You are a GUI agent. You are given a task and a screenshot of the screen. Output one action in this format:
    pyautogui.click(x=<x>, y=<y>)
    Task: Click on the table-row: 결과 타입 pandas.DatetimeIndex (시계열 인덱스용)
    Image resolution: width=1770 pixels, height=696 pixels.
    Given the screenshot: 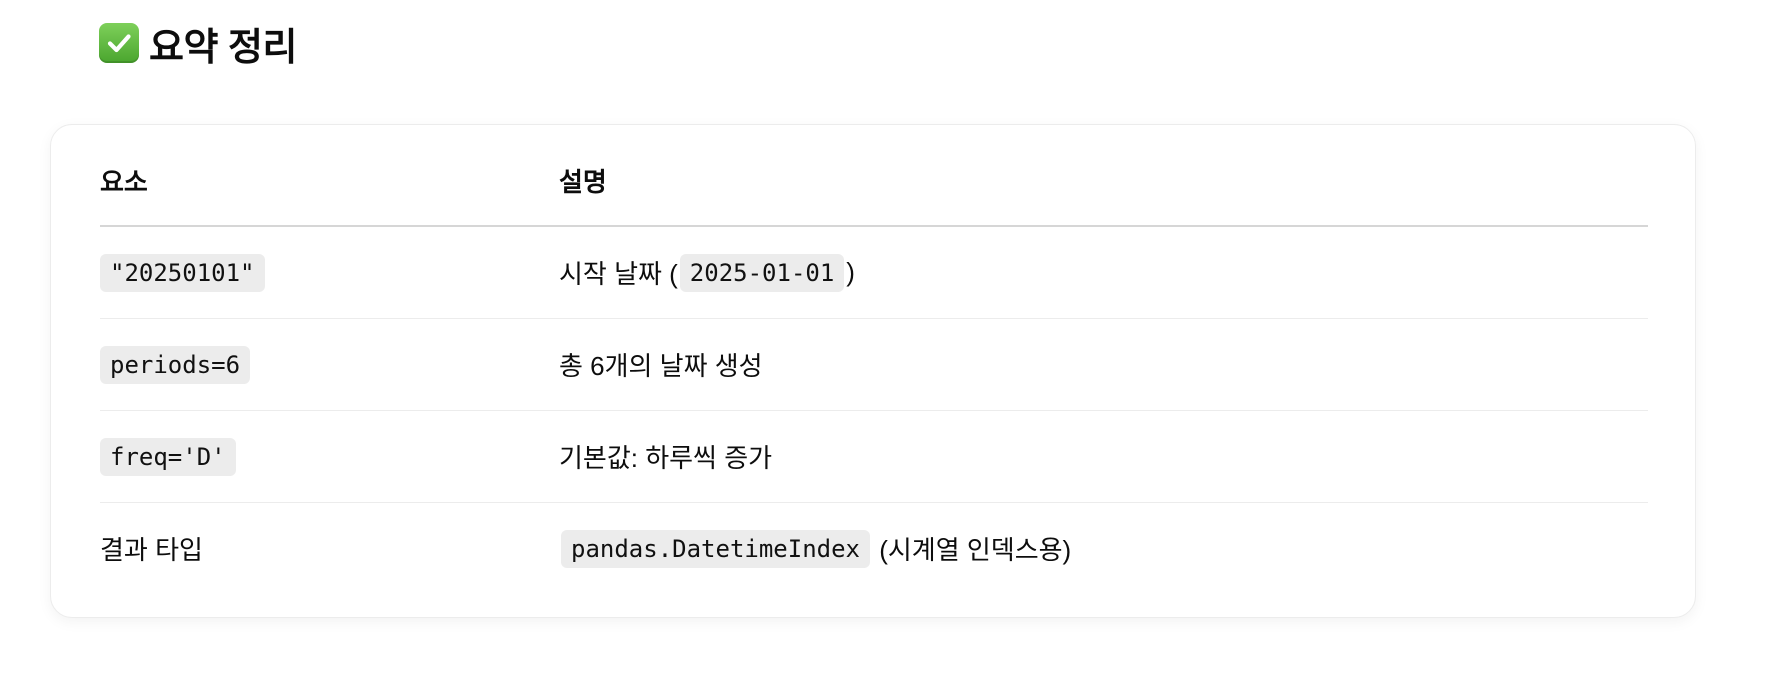 What is the action you would take?
    pyautogui.click(x=874, y=548)
    